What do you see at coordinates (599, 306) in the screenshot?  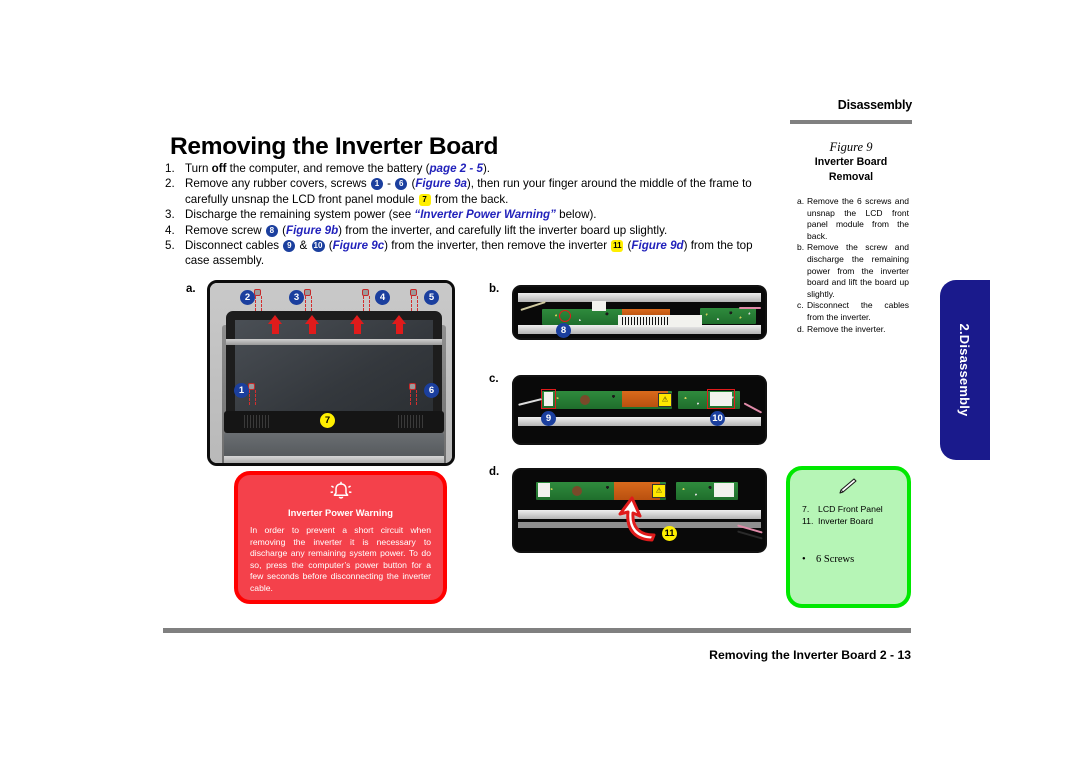 I see `connector-b` at bounding box center [599, 306].